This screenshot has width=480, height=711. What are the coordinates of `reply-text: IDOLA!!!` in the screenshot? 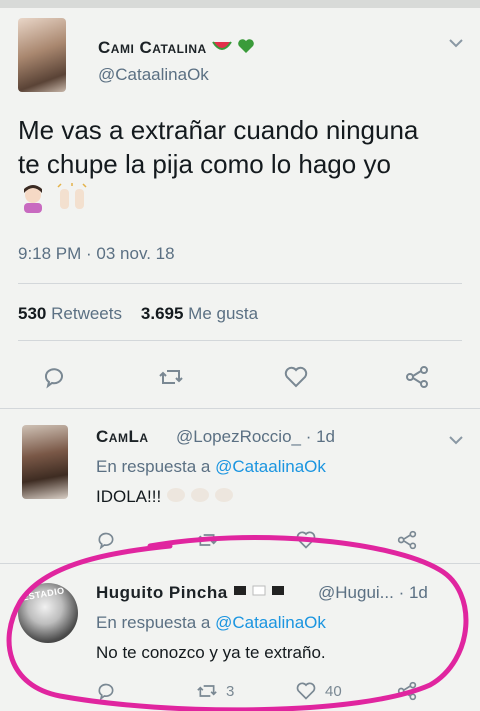 It's located at (166, 497).